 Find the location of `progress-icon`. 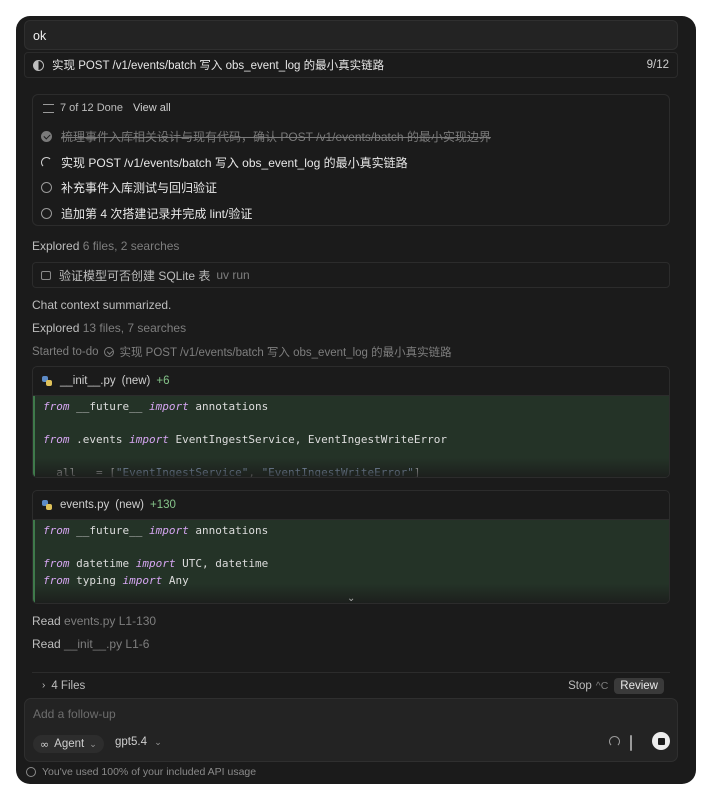

progress-icon is located at coordinates (38, 65).